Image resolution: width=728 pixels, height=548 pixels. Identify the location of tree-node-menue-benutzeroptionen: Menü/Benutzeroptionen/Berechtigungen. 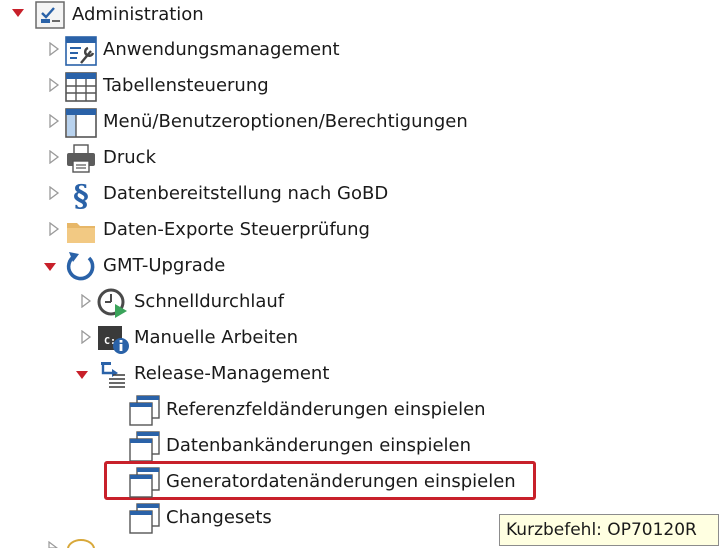
(240, 122).